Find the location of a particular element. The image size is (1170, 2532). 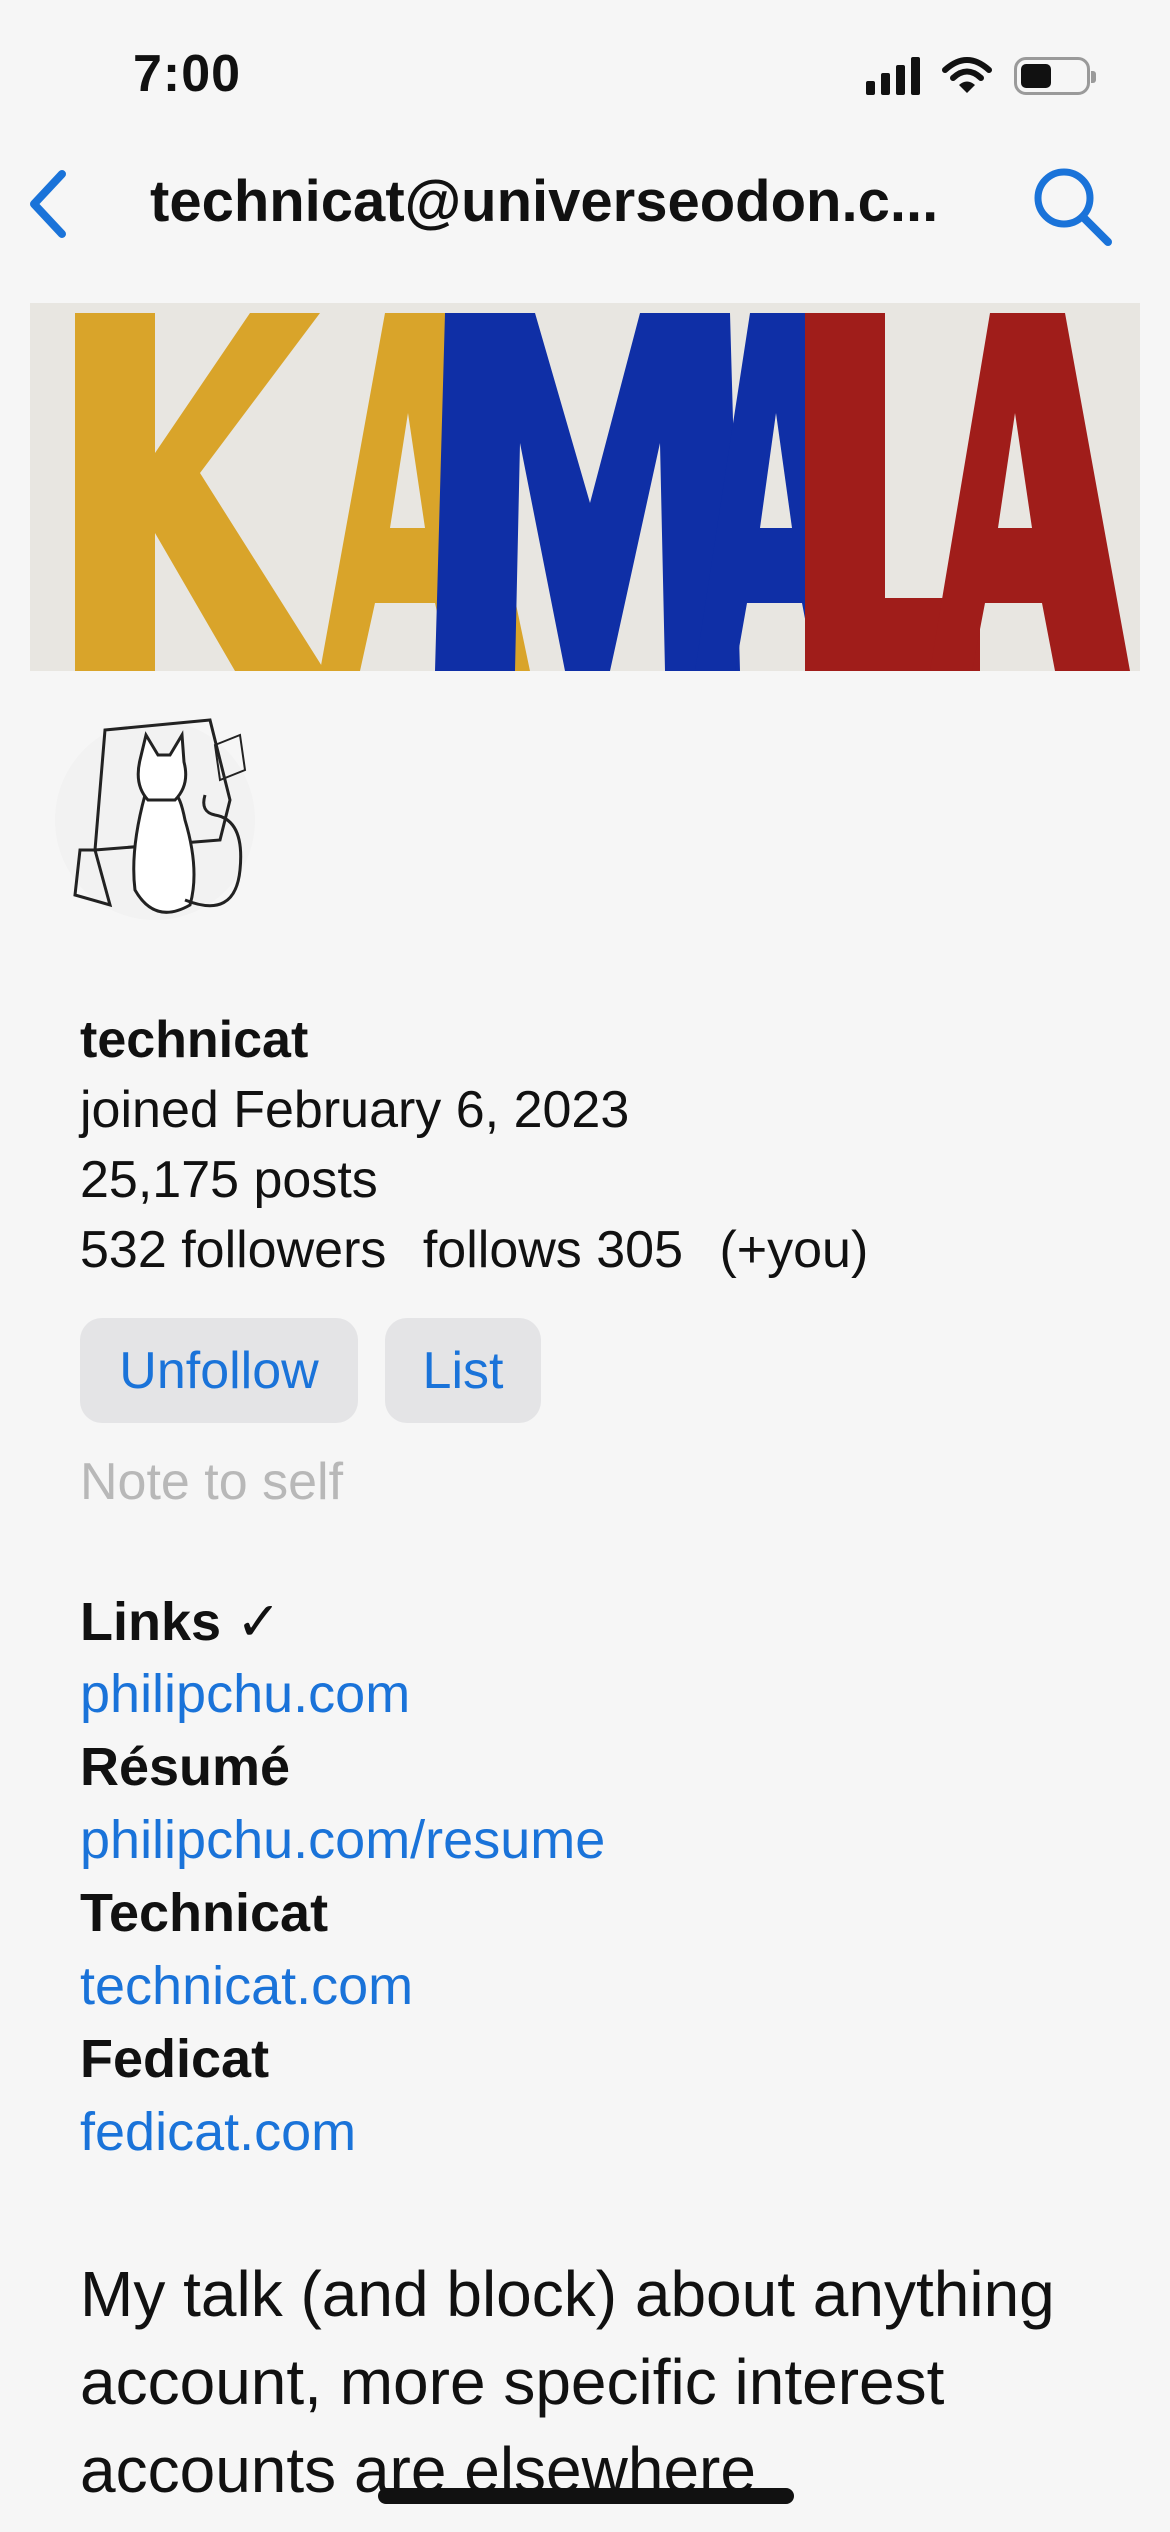

joined-date: joined February 6, 2023 is located at coordinates (355, 1110).